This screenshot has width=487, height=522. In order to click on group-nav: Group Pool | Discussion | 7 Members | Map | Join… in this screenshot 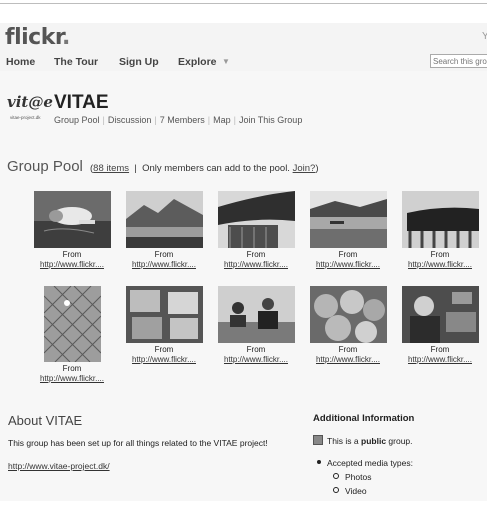, I will do `click(178, 120)`.